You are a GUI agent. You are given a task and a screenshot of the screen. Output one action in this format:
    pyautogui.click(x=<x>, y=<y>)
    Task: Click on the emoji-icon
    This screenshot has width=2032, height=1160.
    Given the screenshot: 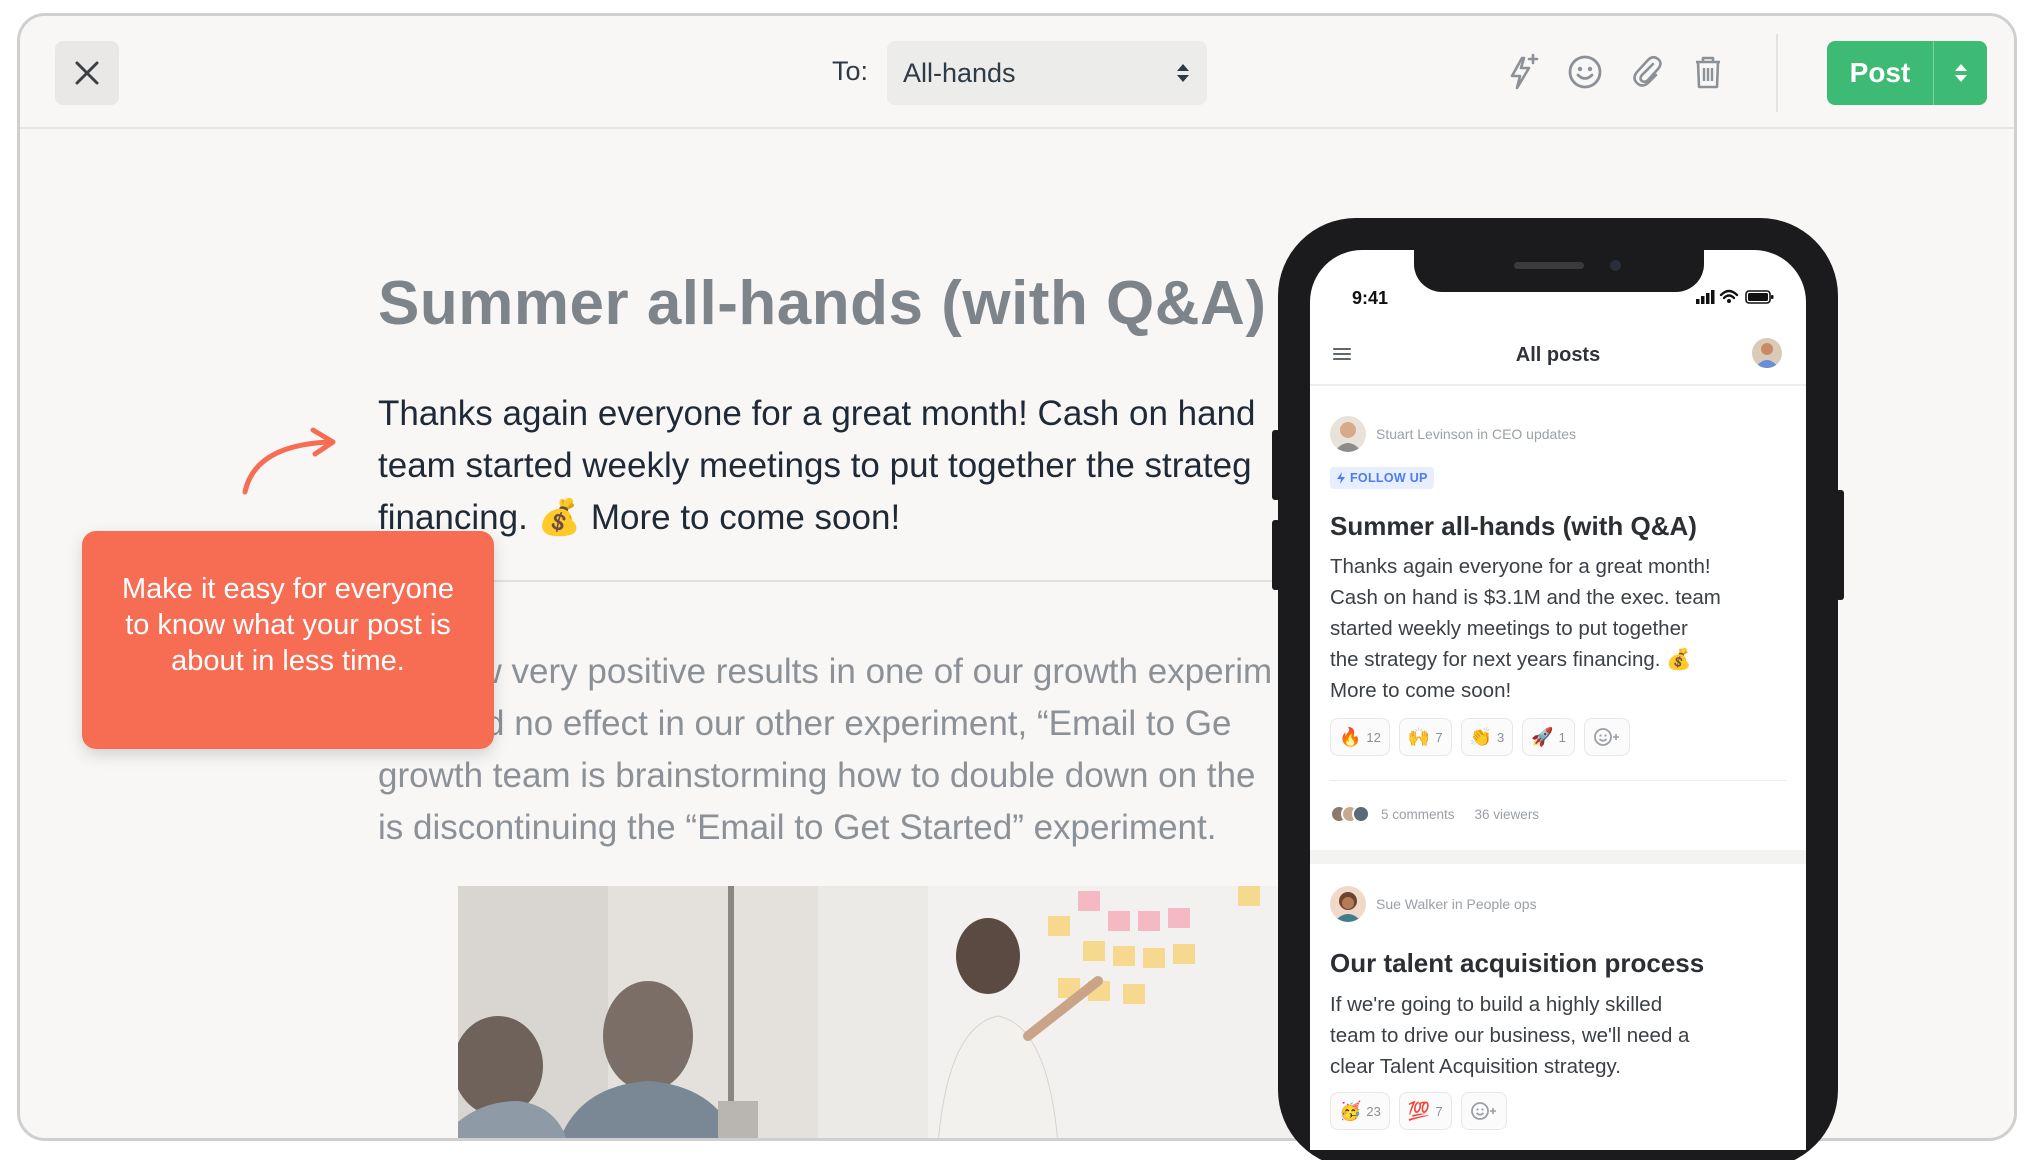 What is the action you would take?
    pyautogui.click(x=1585, y=72)
    